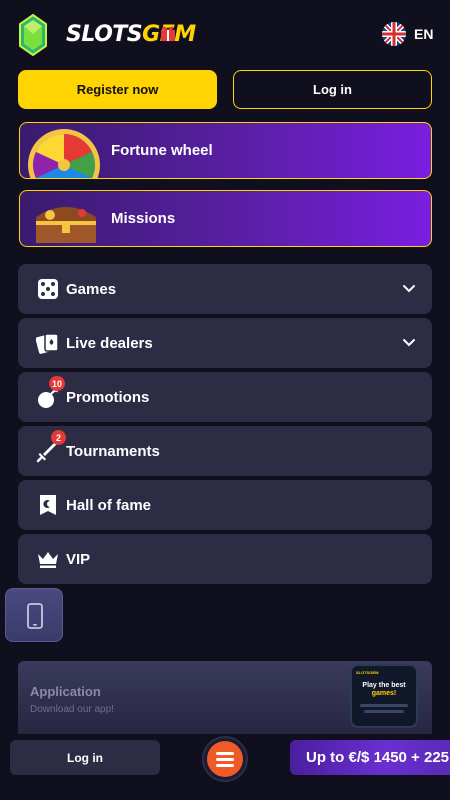  What do you see at coordinates (225, 451) in the screenshot?
I see `menu-item-tournaments: 2 Tournaments` at bounding box center [225, 451].